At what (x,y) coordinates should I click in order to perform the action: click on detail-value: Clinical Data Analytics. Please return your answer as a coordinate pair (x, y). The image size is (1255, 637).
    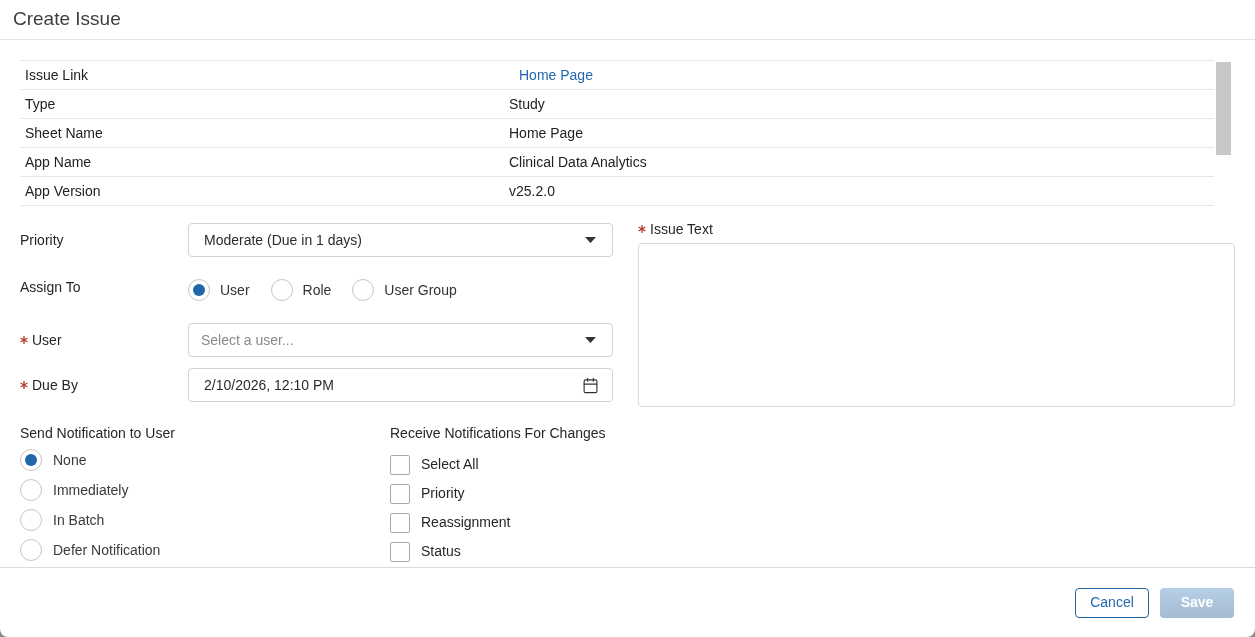
    Looking at the image, I should click on (578, 162).